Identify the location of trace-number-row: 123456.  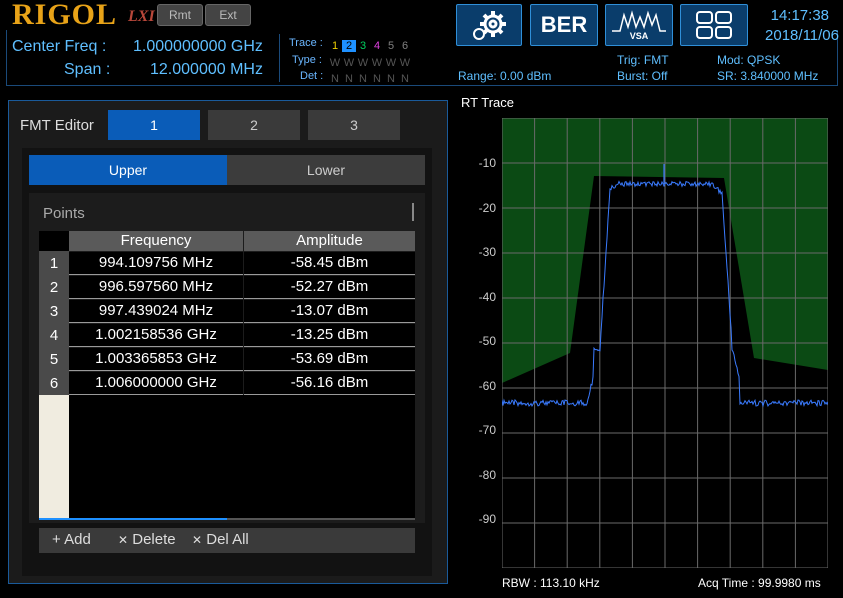
(370, 45).